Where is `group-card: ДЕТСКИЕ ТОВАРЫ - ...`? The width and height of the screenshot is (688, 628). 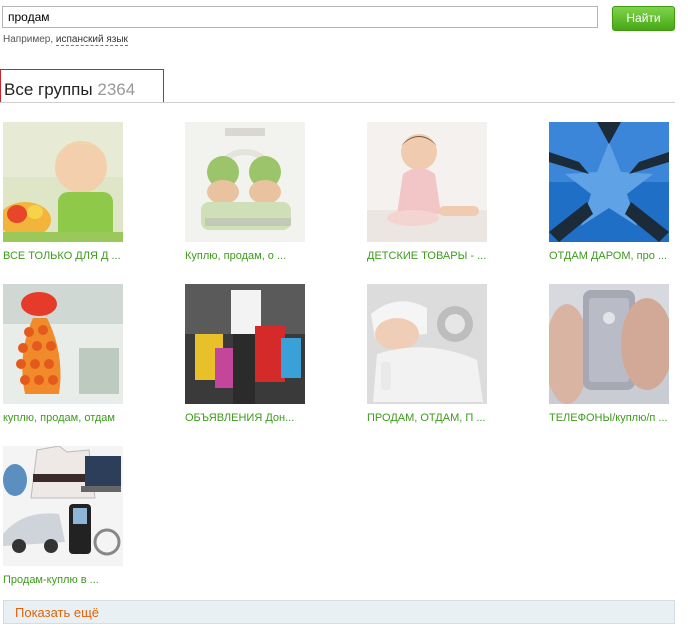
group-card: ДЕТСКИЕ ТОВАРЫ - ... is located at coordinates (437, 192).